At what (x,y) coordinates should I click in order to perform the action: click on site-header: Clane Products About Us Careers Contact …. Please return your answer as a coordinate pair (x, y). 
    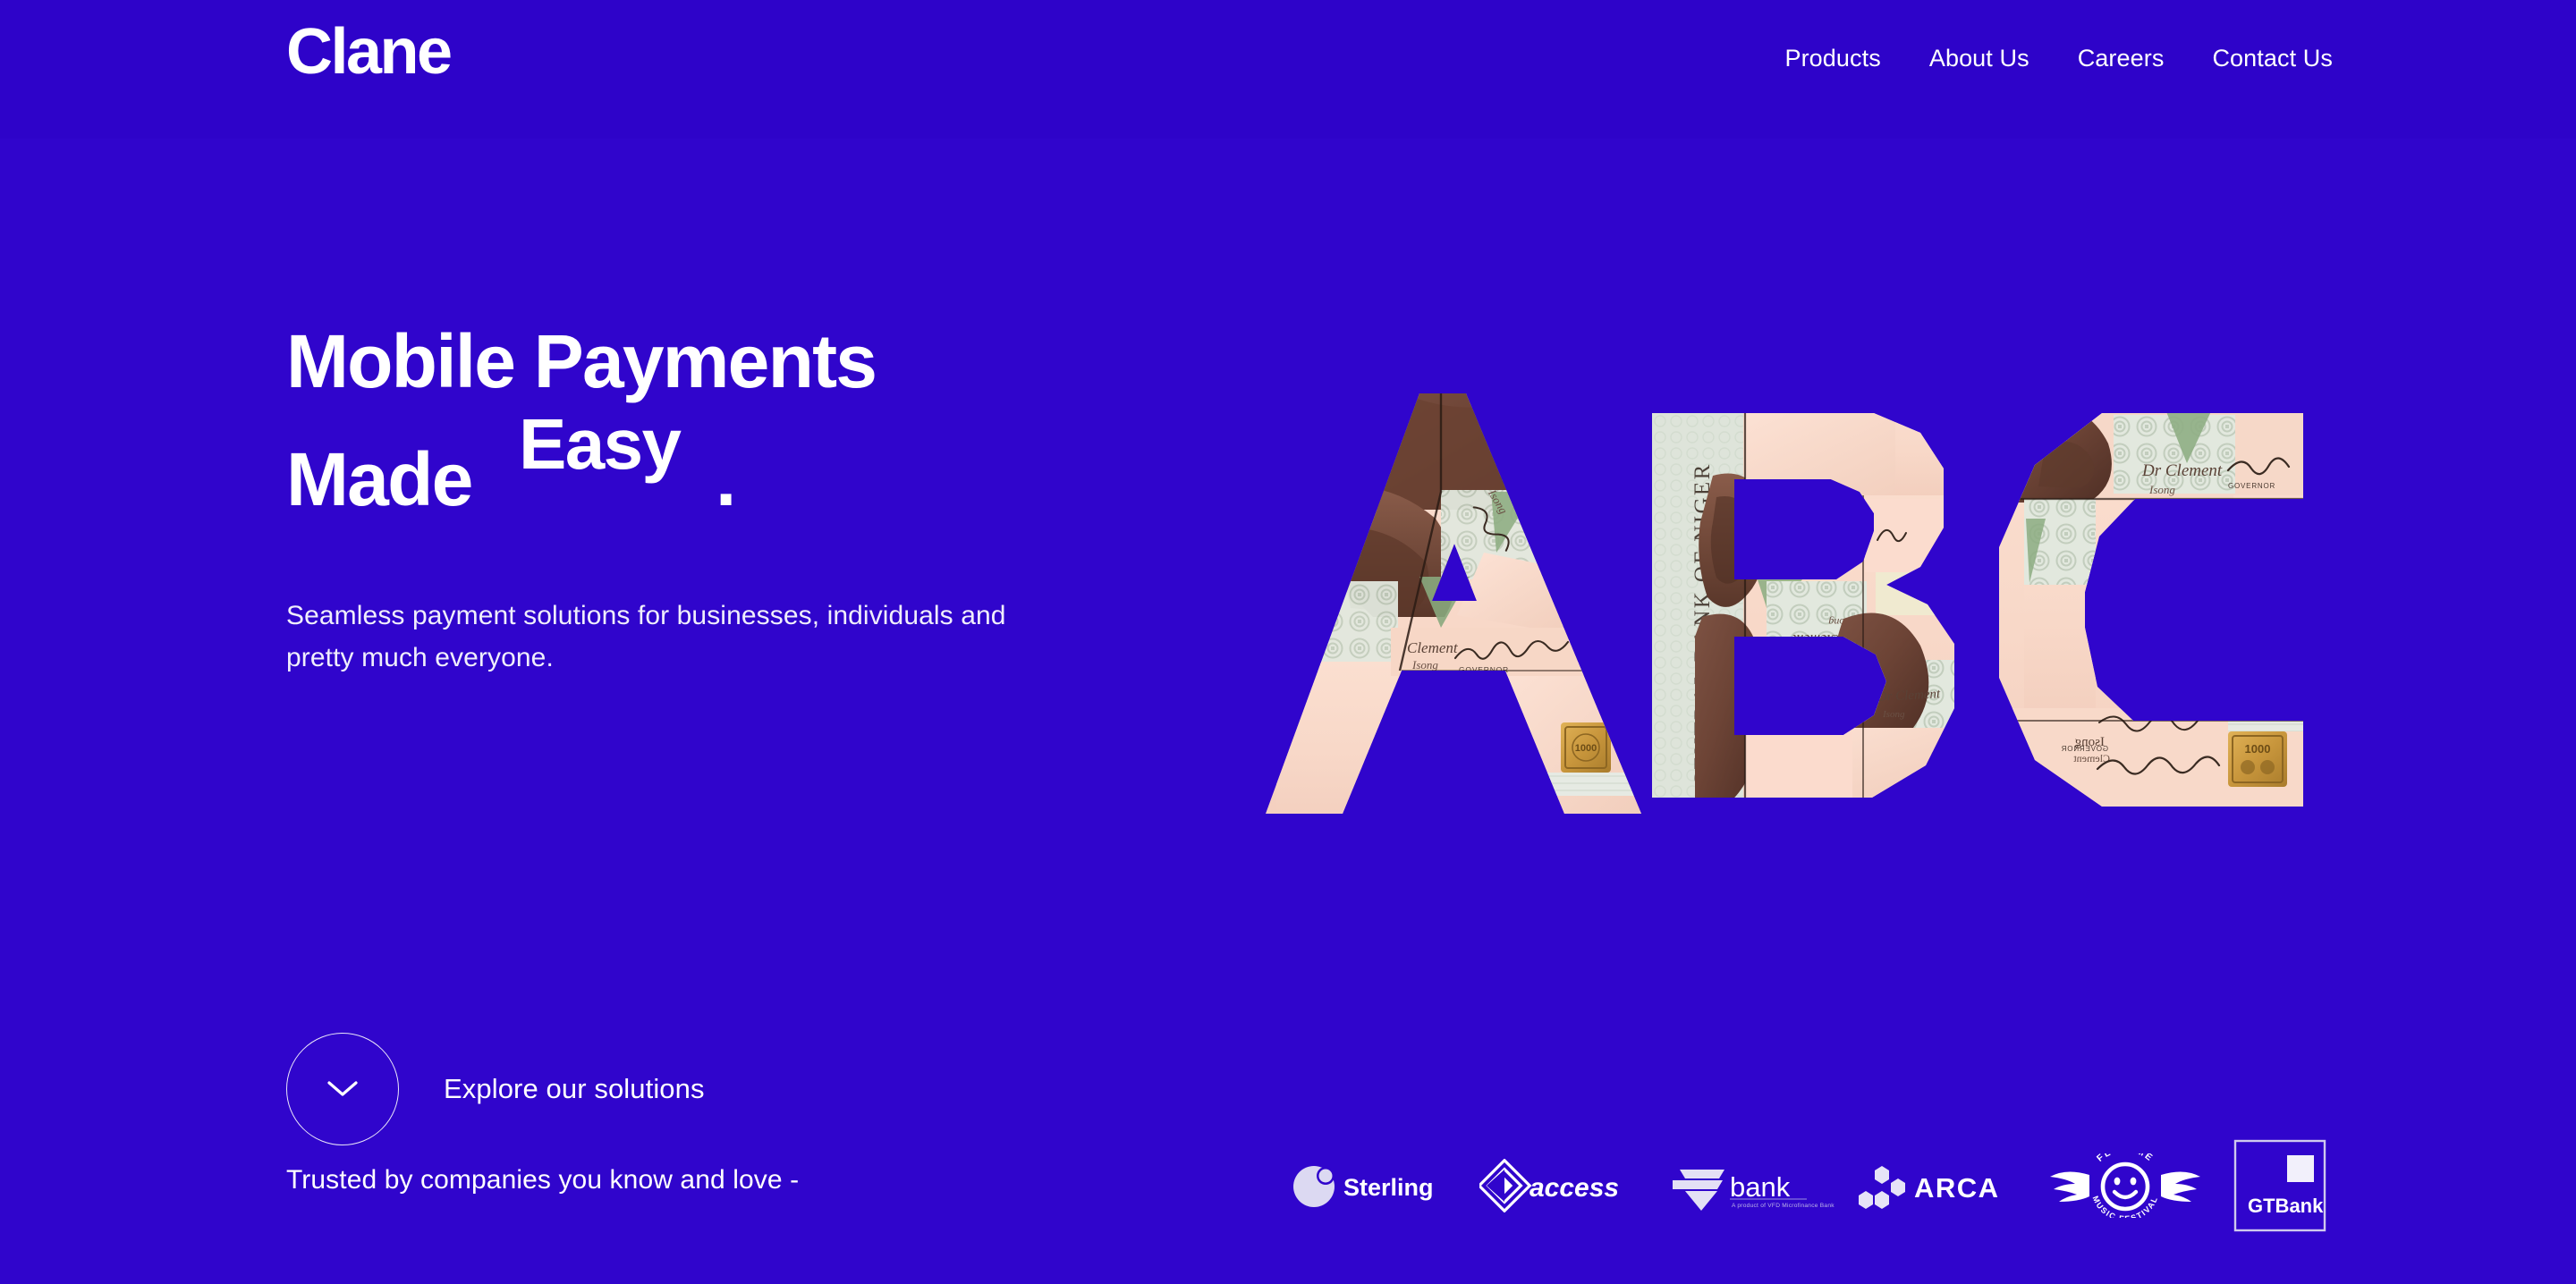
    Looking at the image, I should click on (1288, 69).